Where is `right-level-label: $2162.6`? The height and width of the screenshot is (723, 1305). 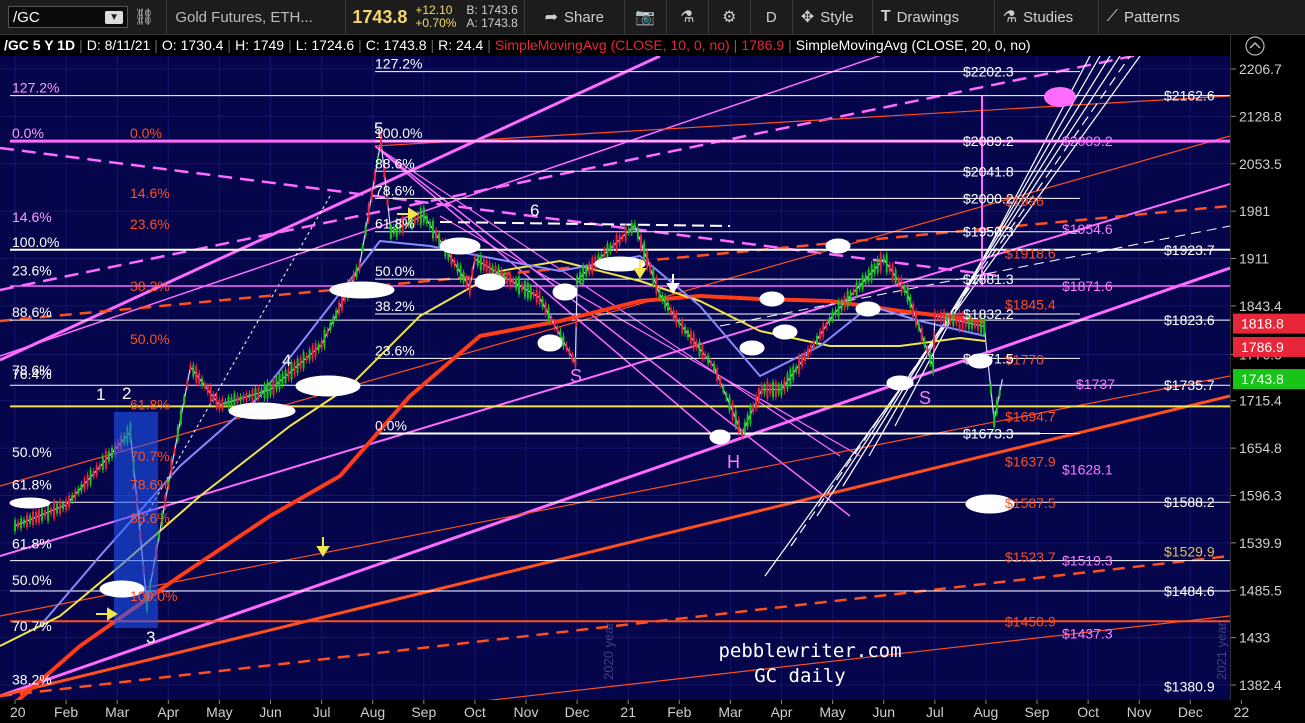 right-level-label: $2162.6 is located at coordinates (1189, 96).